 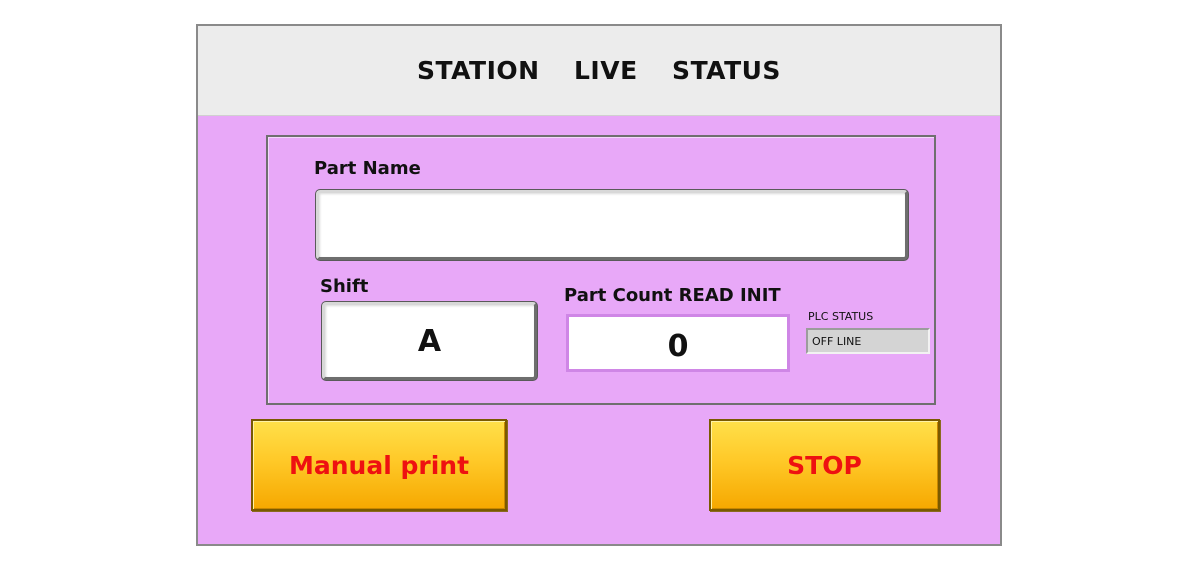 I want to click on stop-button: STOP, so click(x=824, y=465).